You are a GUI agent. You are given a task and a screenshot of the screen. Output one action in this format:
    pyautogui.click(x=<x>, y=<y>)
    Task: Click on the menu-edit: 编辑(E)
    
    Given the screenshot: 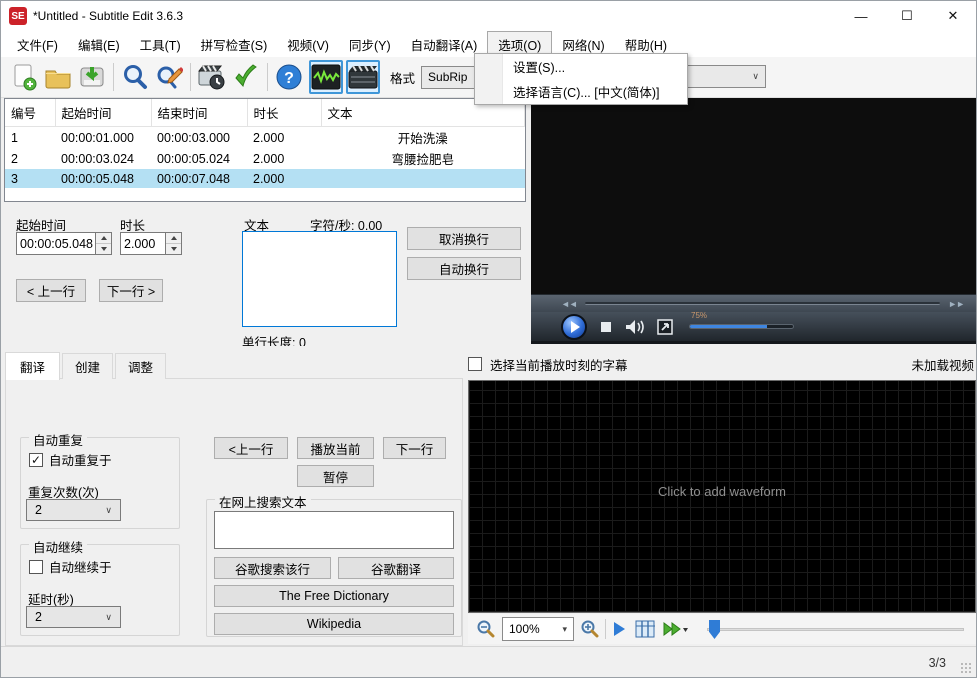 What is the action you would take?
    pyautogui.click(x=99, y=44)
    